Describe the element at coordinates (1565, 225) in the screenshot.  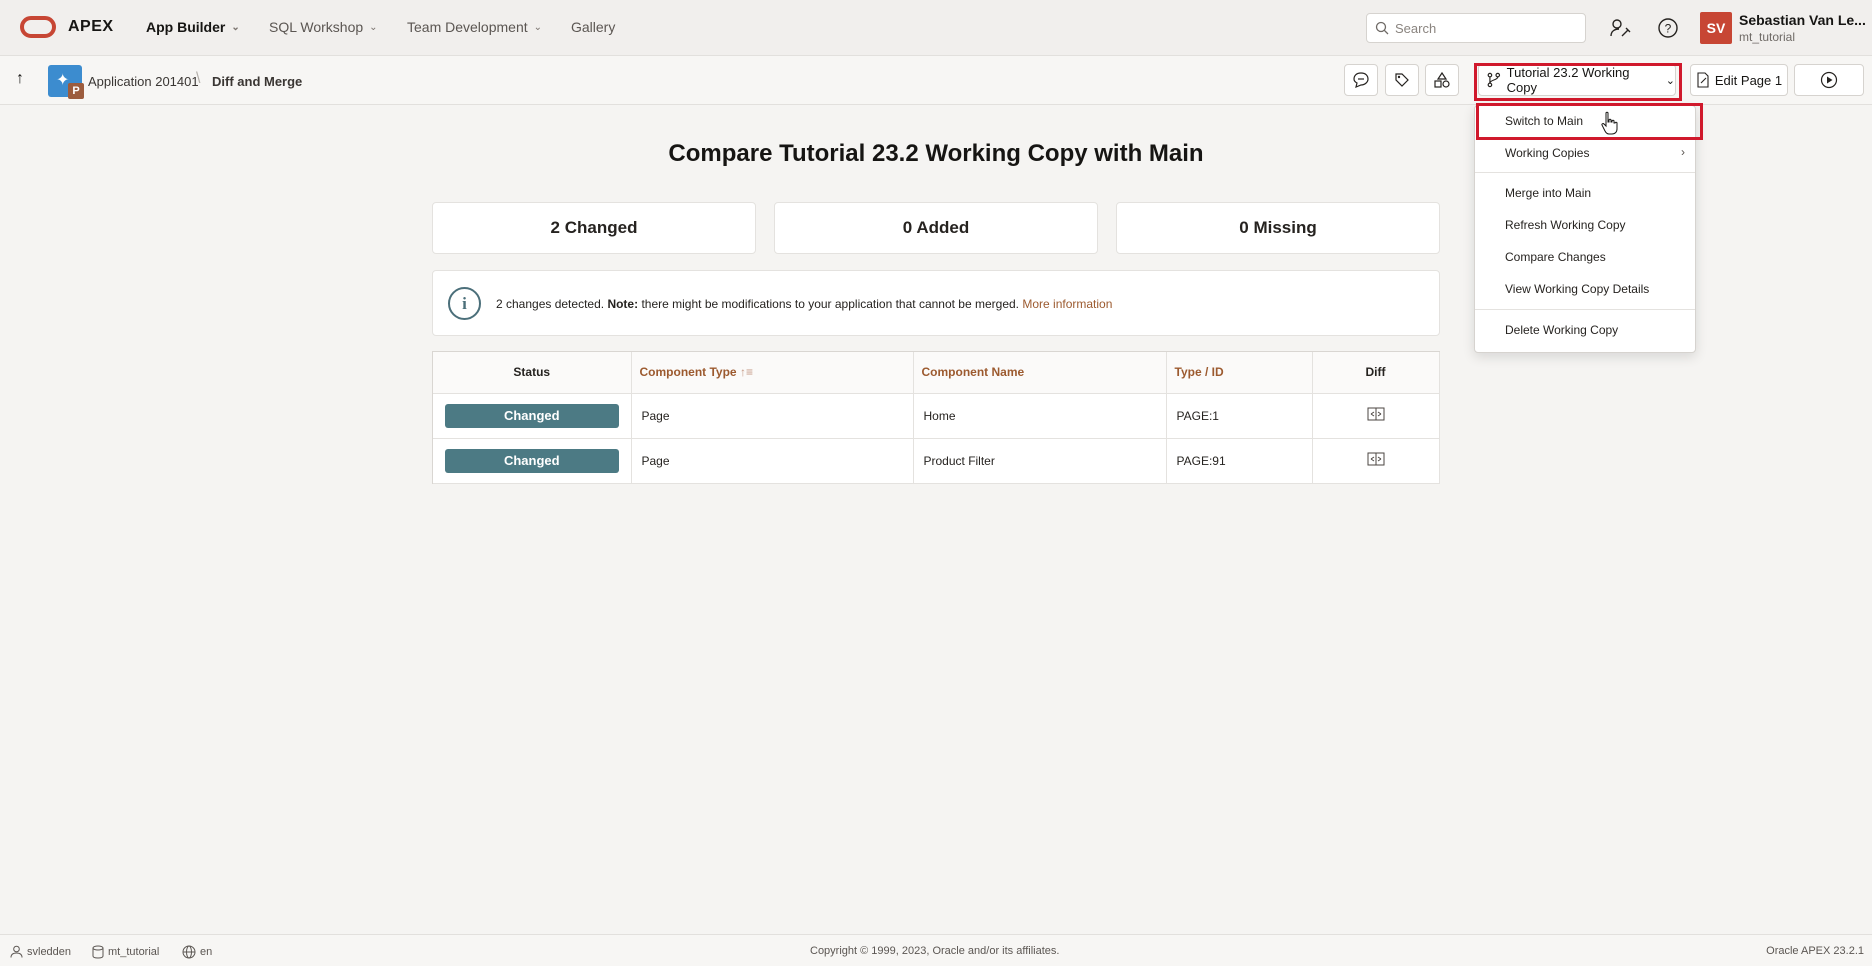
I see `menu-item-refresh-working-copy: Refresh Working Copy` at that location.